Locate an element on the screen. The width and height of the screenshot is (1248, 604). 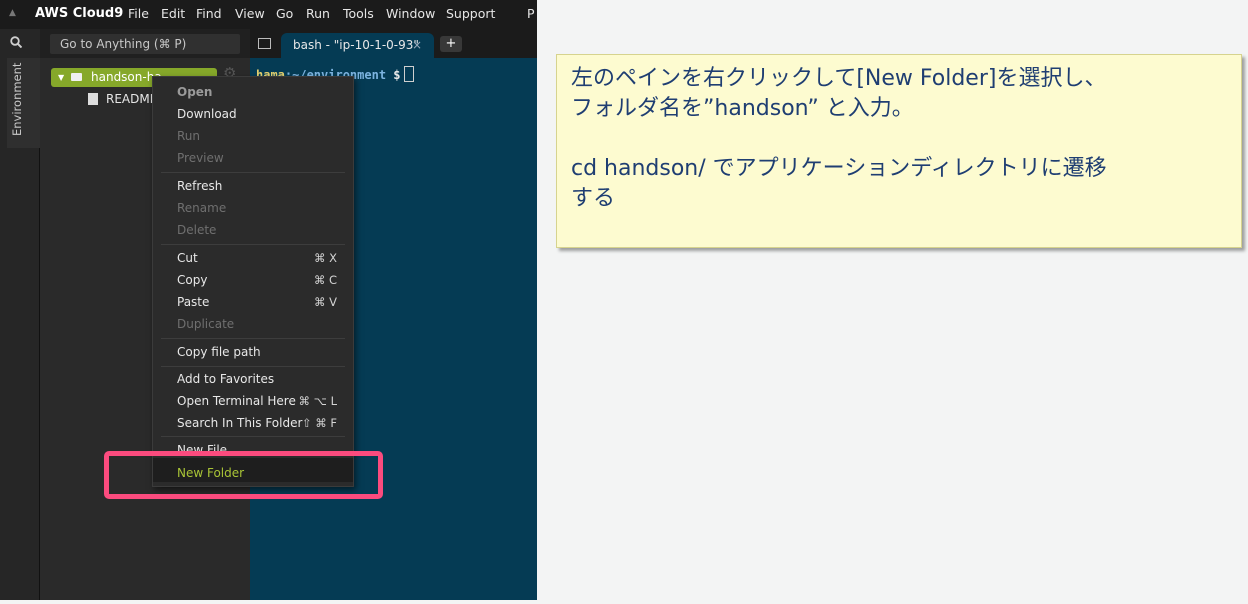
menu-item-rename: Rename is located at coordinates (202, 208).